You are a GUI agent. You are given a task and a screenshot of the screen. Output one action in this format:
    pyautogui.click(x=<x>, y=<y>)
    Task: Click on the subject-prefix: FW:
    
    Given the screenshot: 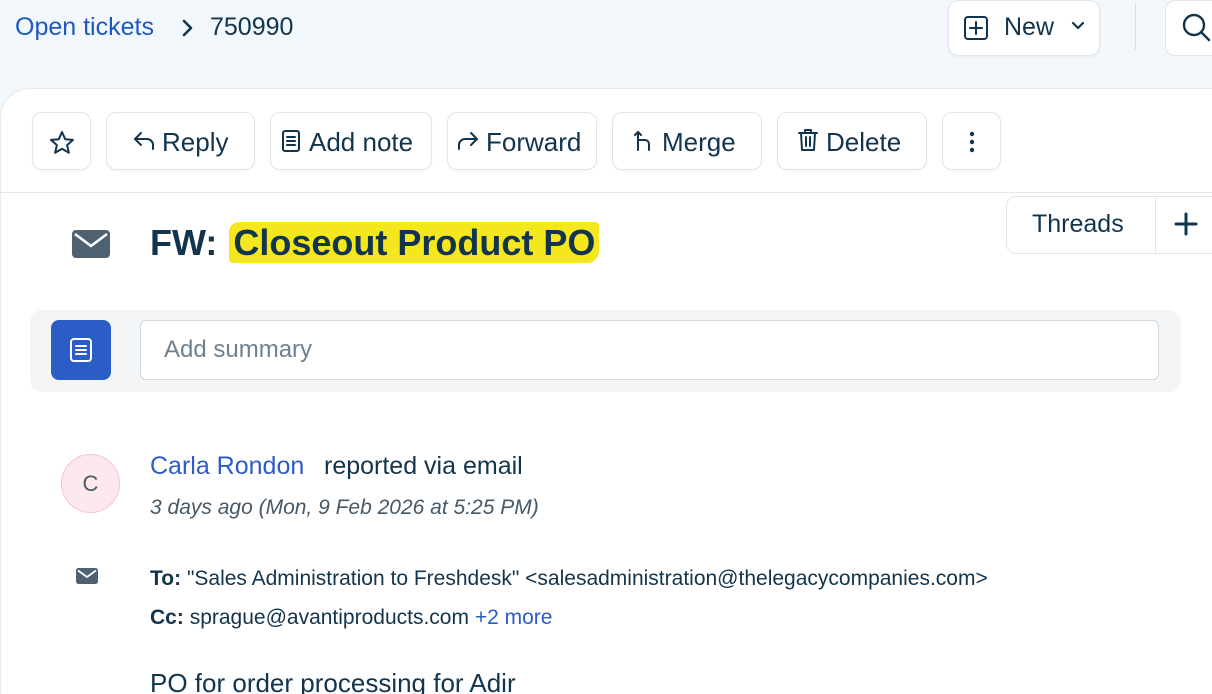 What is the action you would take?
    pyautogui.click(x=184, y=242)
    